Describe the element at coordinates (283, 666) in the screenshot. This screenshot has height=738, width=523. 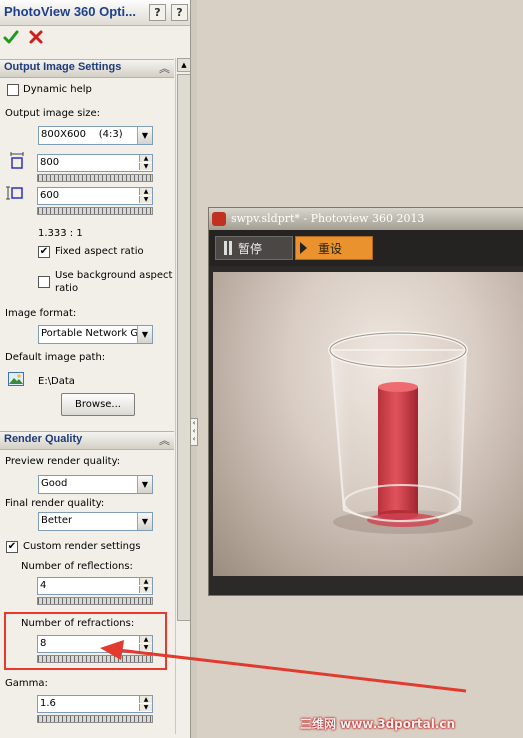
I see `annotation-arrow` at that location.